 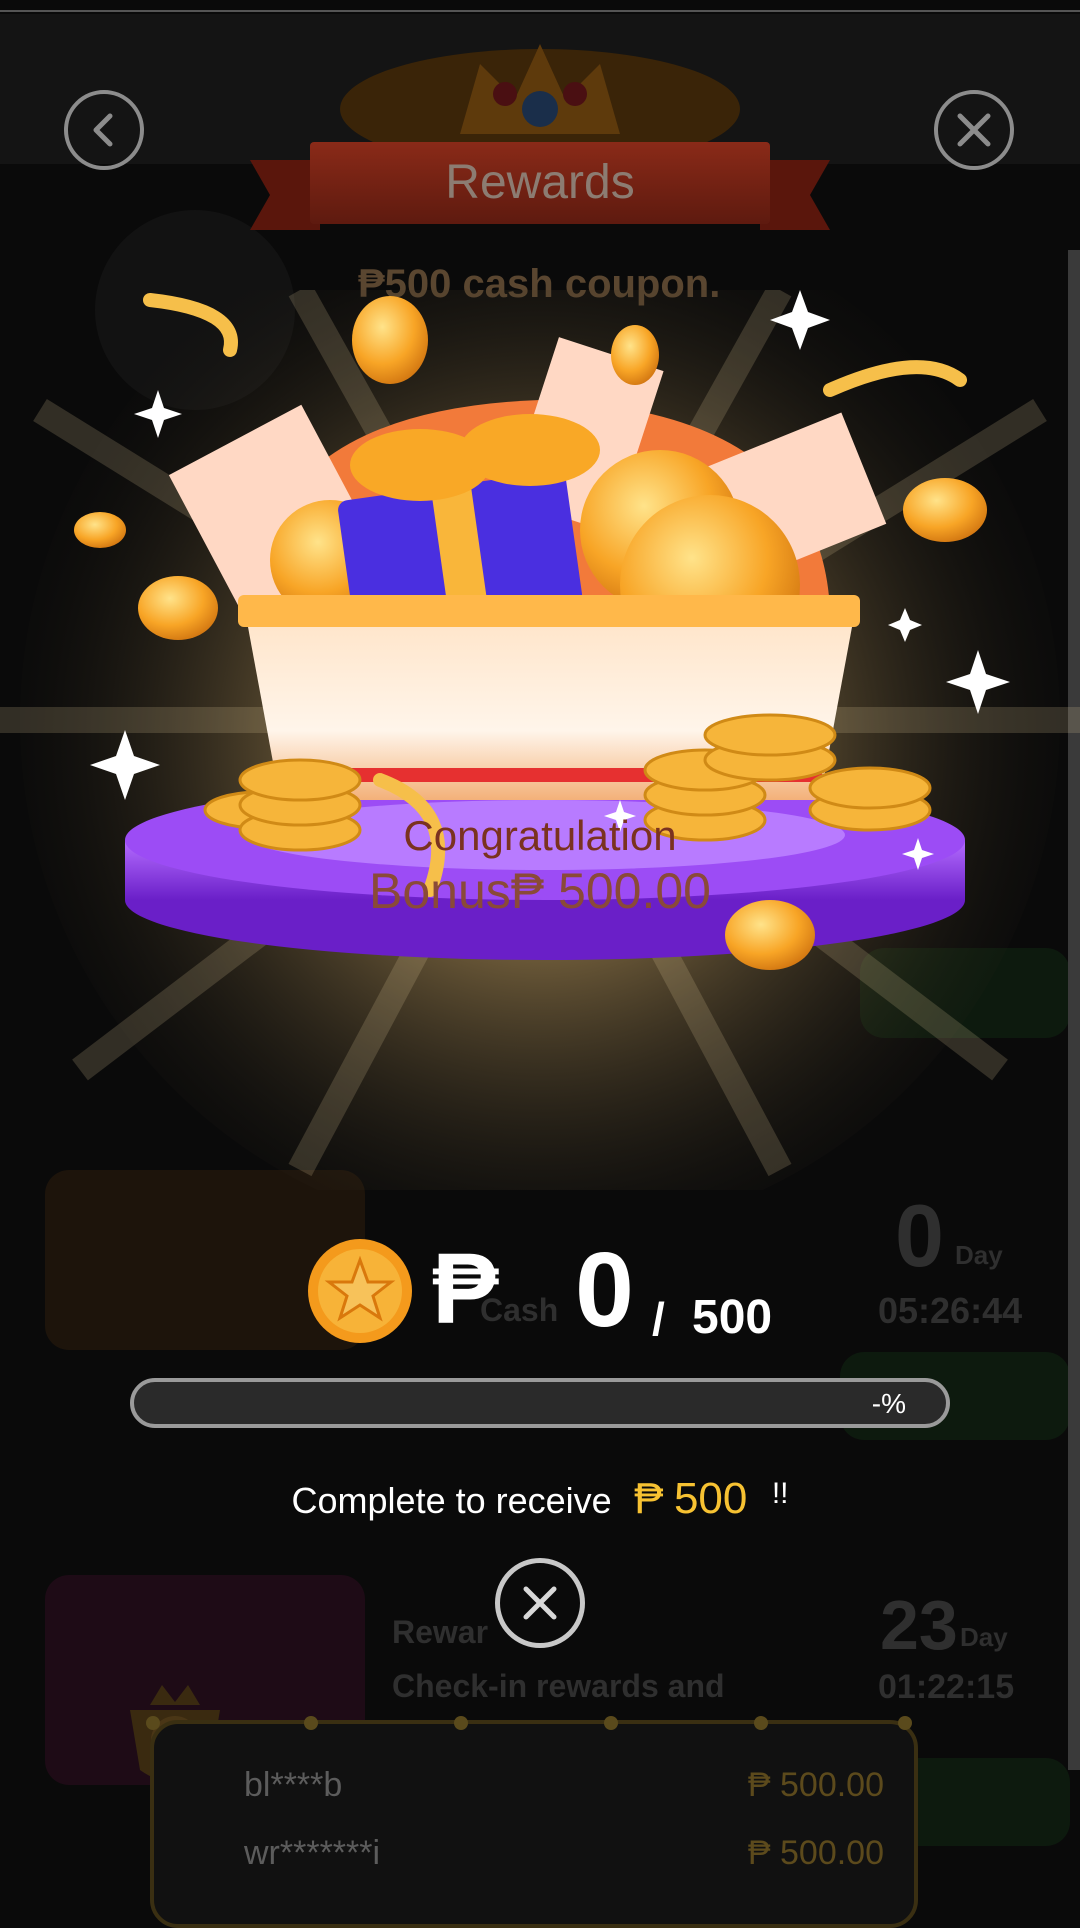 I want to click on crown-icon, so click(x=540, y=99).